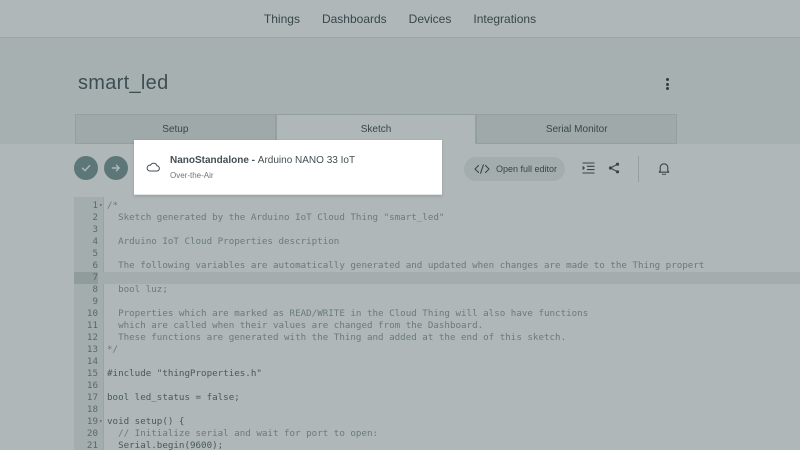  I want to click on line-number: 11, so click(92, 325).